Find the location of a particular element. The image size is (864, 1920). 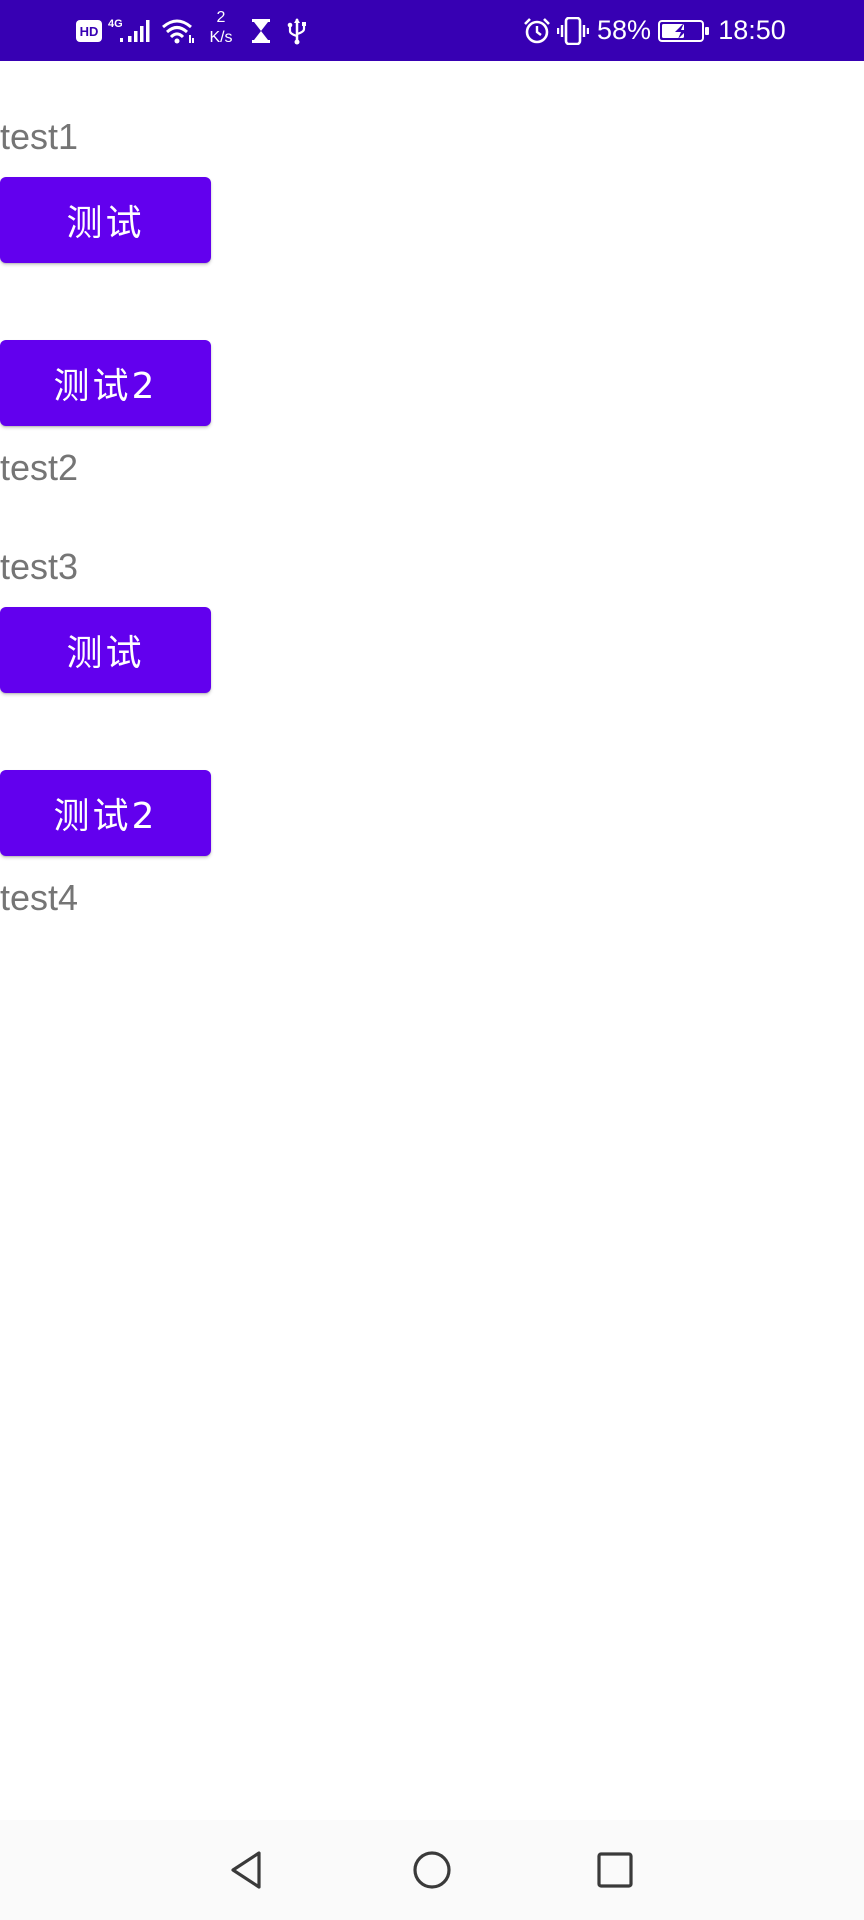

battery-percent: 58% is located at coordinates (624, 30).